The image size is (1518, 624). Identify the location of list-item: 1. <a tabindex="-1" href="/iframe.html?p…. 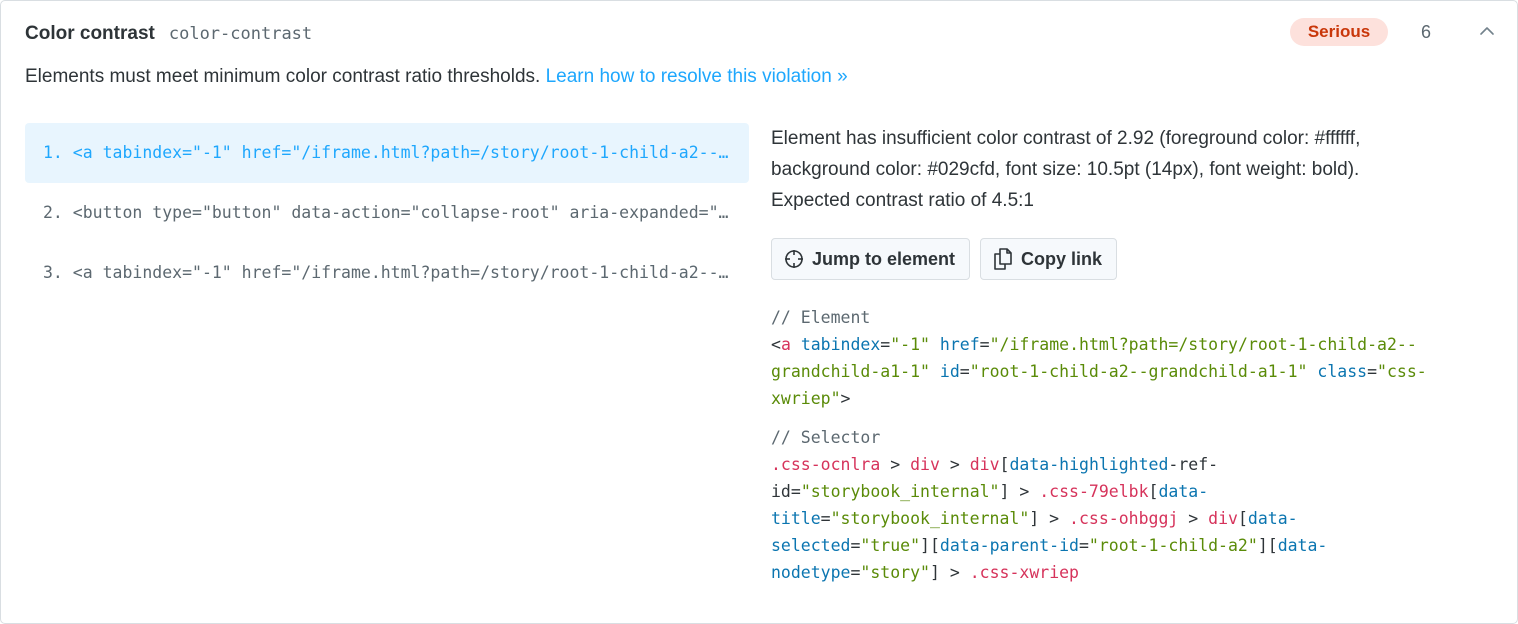
(387, 153).